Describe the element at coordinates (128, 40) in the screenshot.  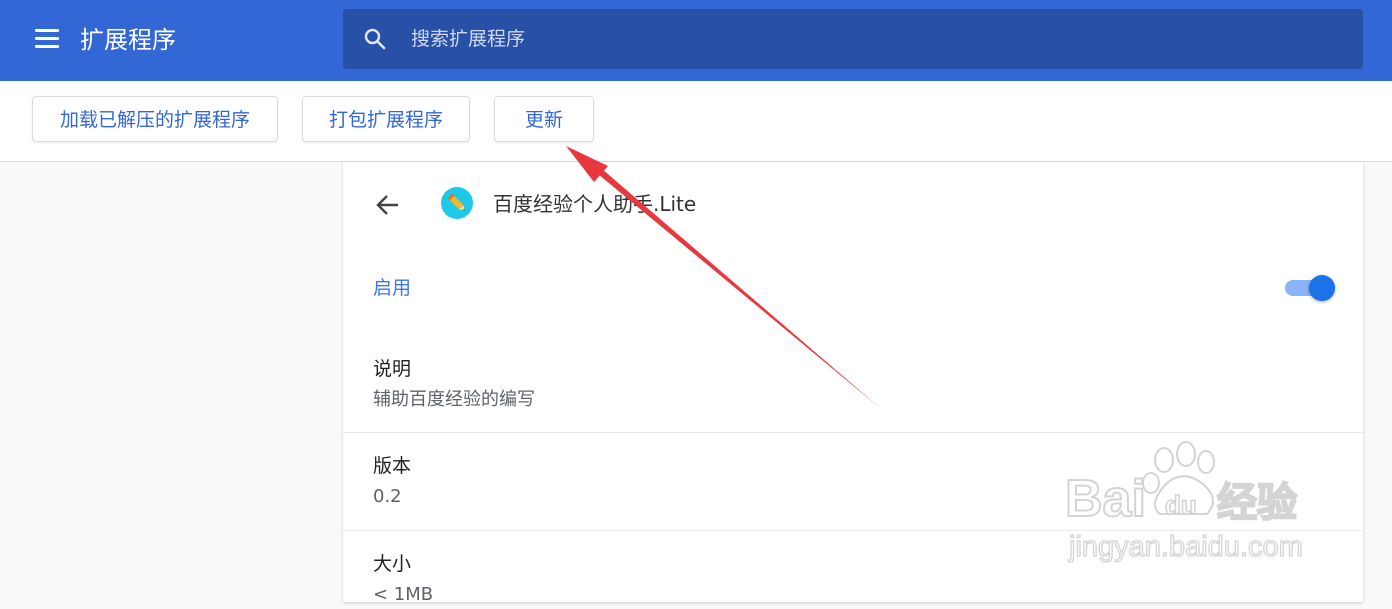
I see `page-title: 扩展程序` at that location.